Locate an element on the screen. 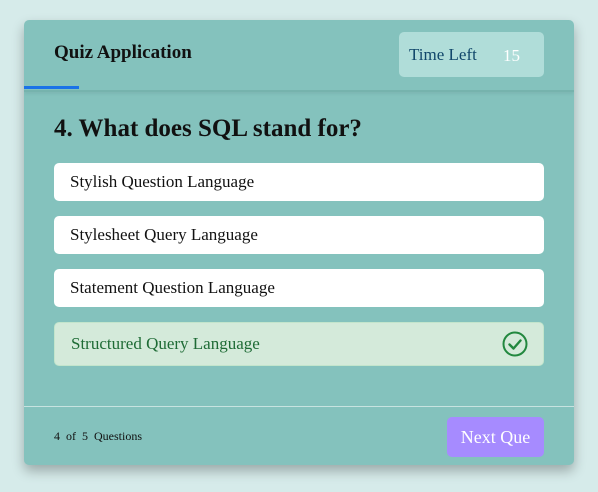  question-progress-text: 4 of 5 Questions is located at coordinates (98, 436).